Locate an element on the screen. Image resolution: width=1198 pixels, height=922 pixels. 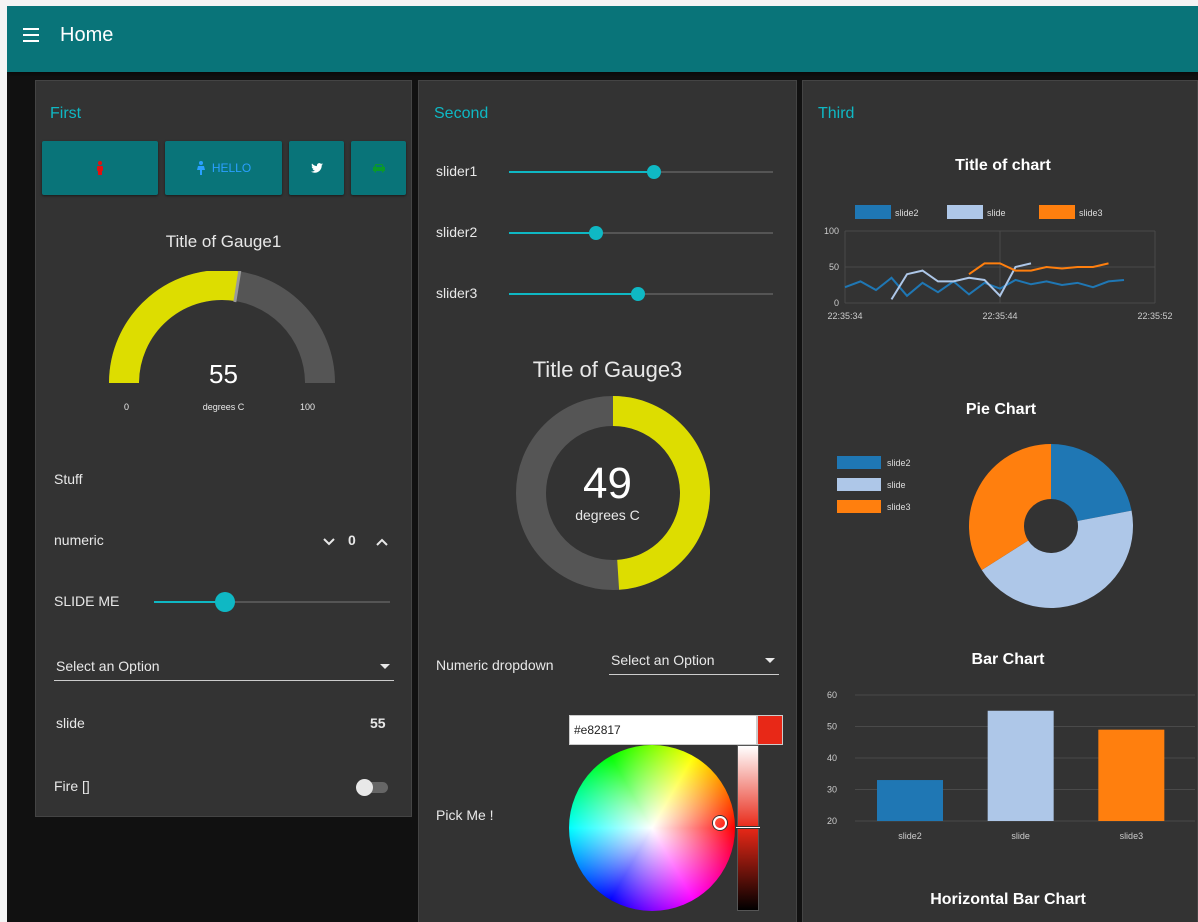
x-tick-label: slide is located at coordinates (1020, 836).